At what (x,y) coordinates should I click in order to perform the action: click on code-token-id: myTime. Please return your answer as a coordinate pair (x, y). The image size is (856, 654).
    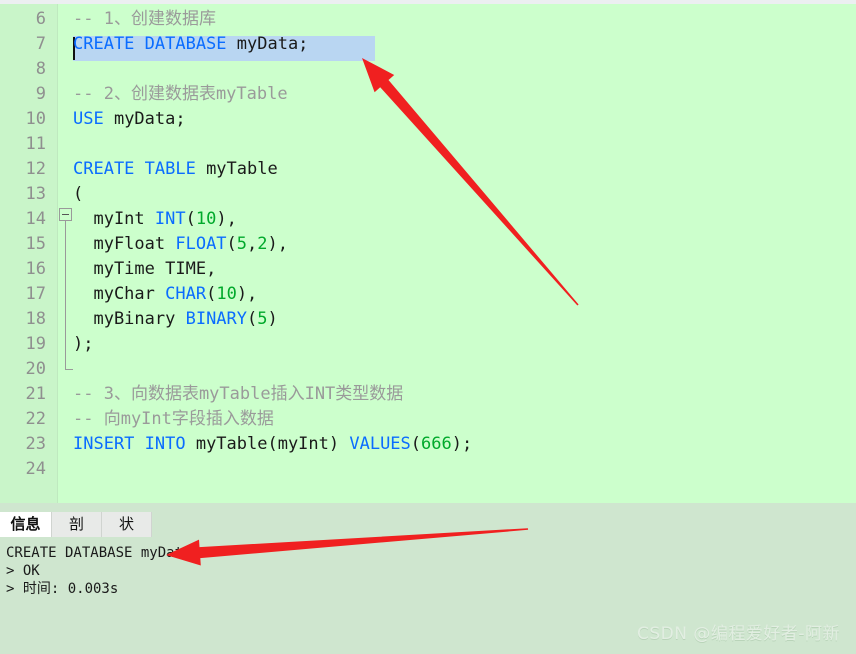
    Looking at the image, I should click on (119, 269).